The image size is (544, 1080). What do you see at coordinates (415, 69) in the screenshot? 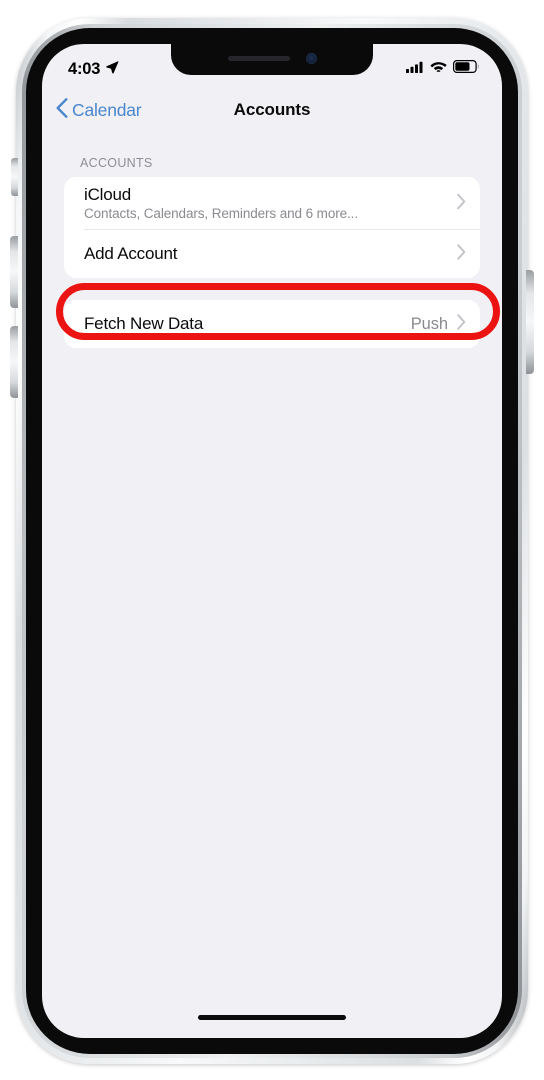
I see `cellular-signal-icon` at bounding box center [415, 69].